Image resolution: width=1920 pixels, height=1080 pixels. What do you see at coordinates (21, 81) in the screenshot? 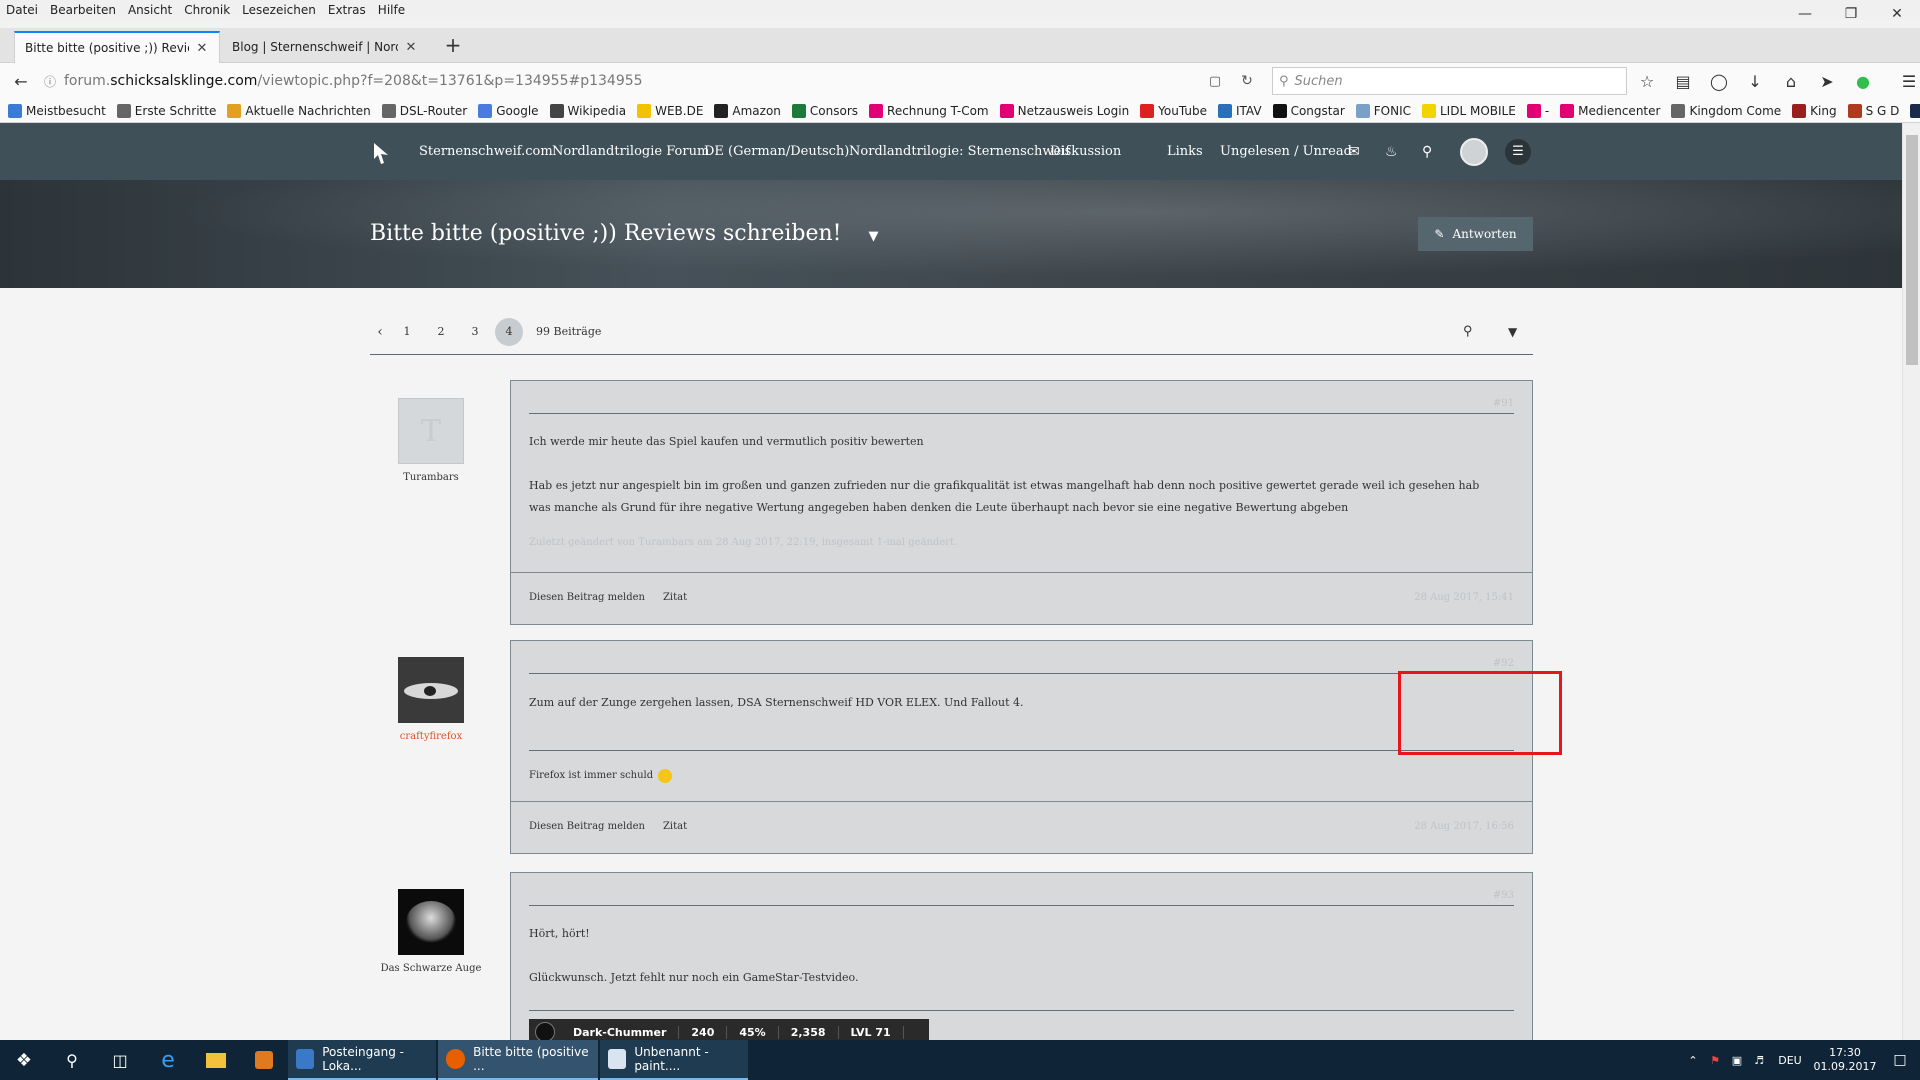
I see `back-icon: ←` at bounding box center [21, 81].